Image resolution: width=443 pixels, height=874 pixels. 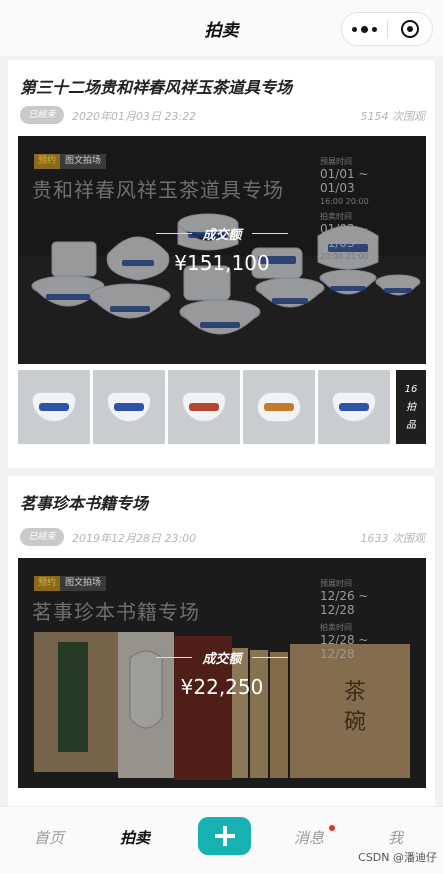 I want to click on top-navigation-bar: 拍卖, so click(x=221, y=28).